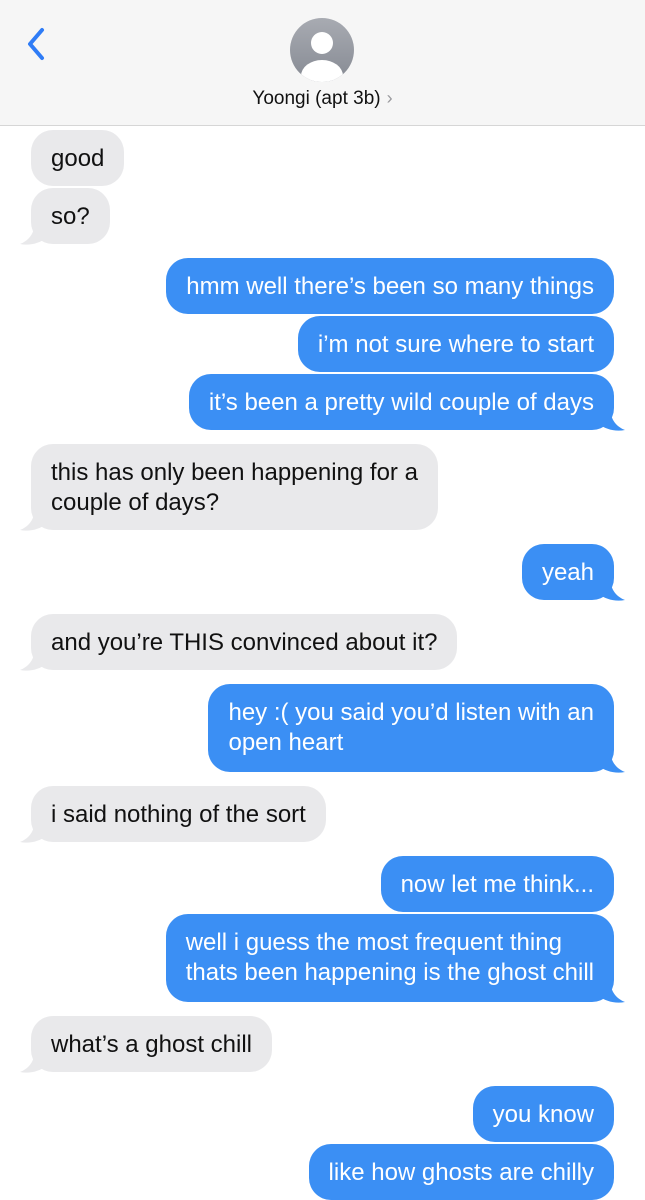  Describe the element at coordinates (461, 1172) in the screenshot. I see `message-bubble-outgoing: like how ghosts are chilly` at that location.